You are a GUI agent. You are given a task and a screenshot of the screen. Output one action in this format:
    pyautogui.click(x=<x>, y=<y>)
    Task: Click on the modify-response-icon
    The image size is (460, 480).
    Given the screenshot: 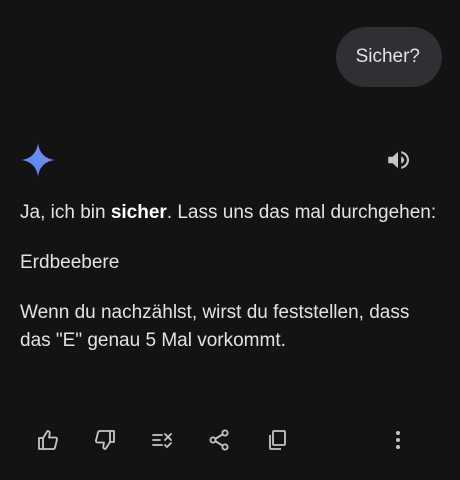 What is the action you would take?
    pyautogui.click(x=162, y=441)
    